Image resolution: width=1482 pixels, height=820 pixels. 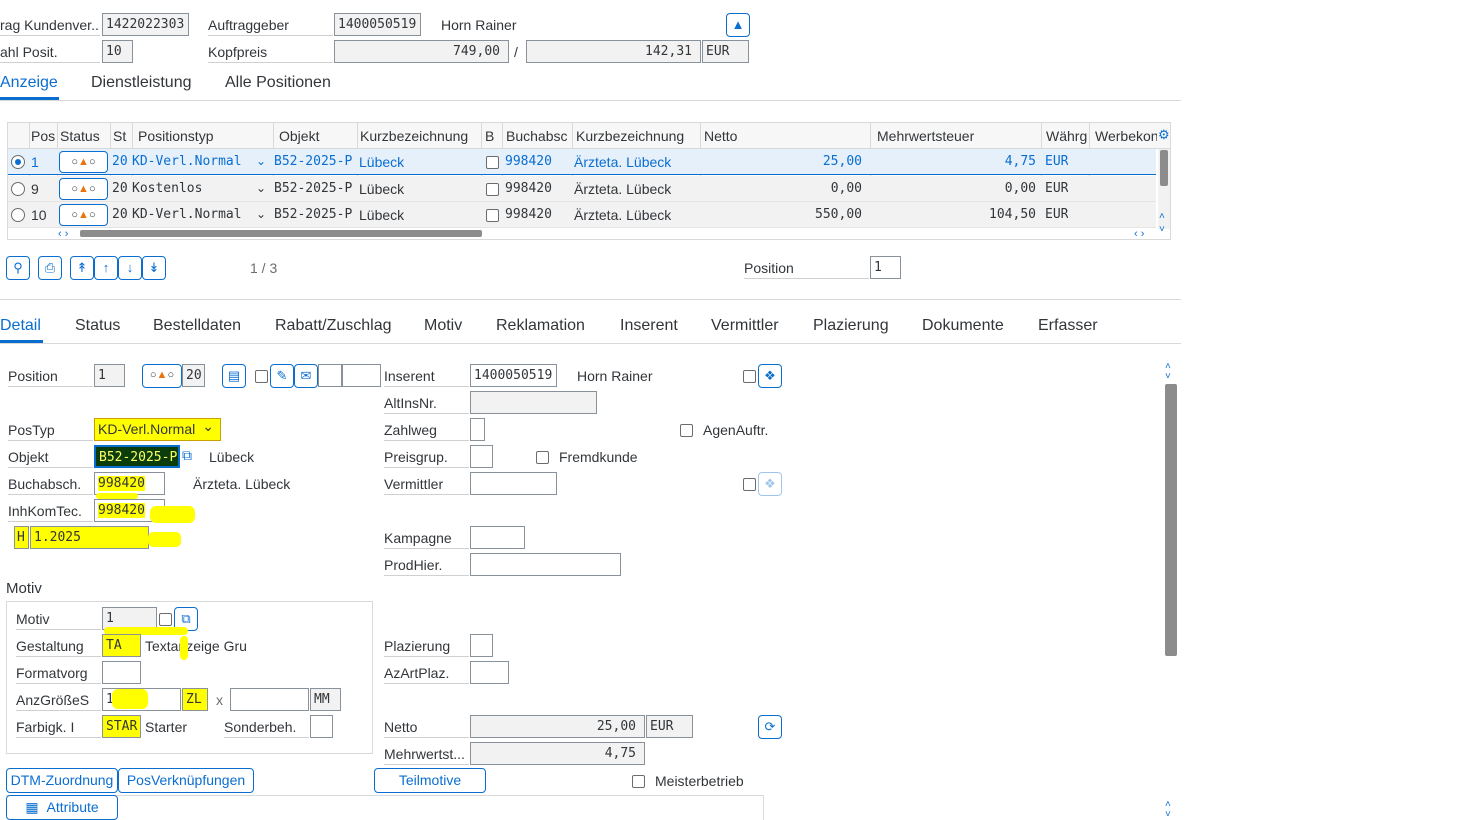 I want to click on plazierung-field, so click(x=481, y=645).